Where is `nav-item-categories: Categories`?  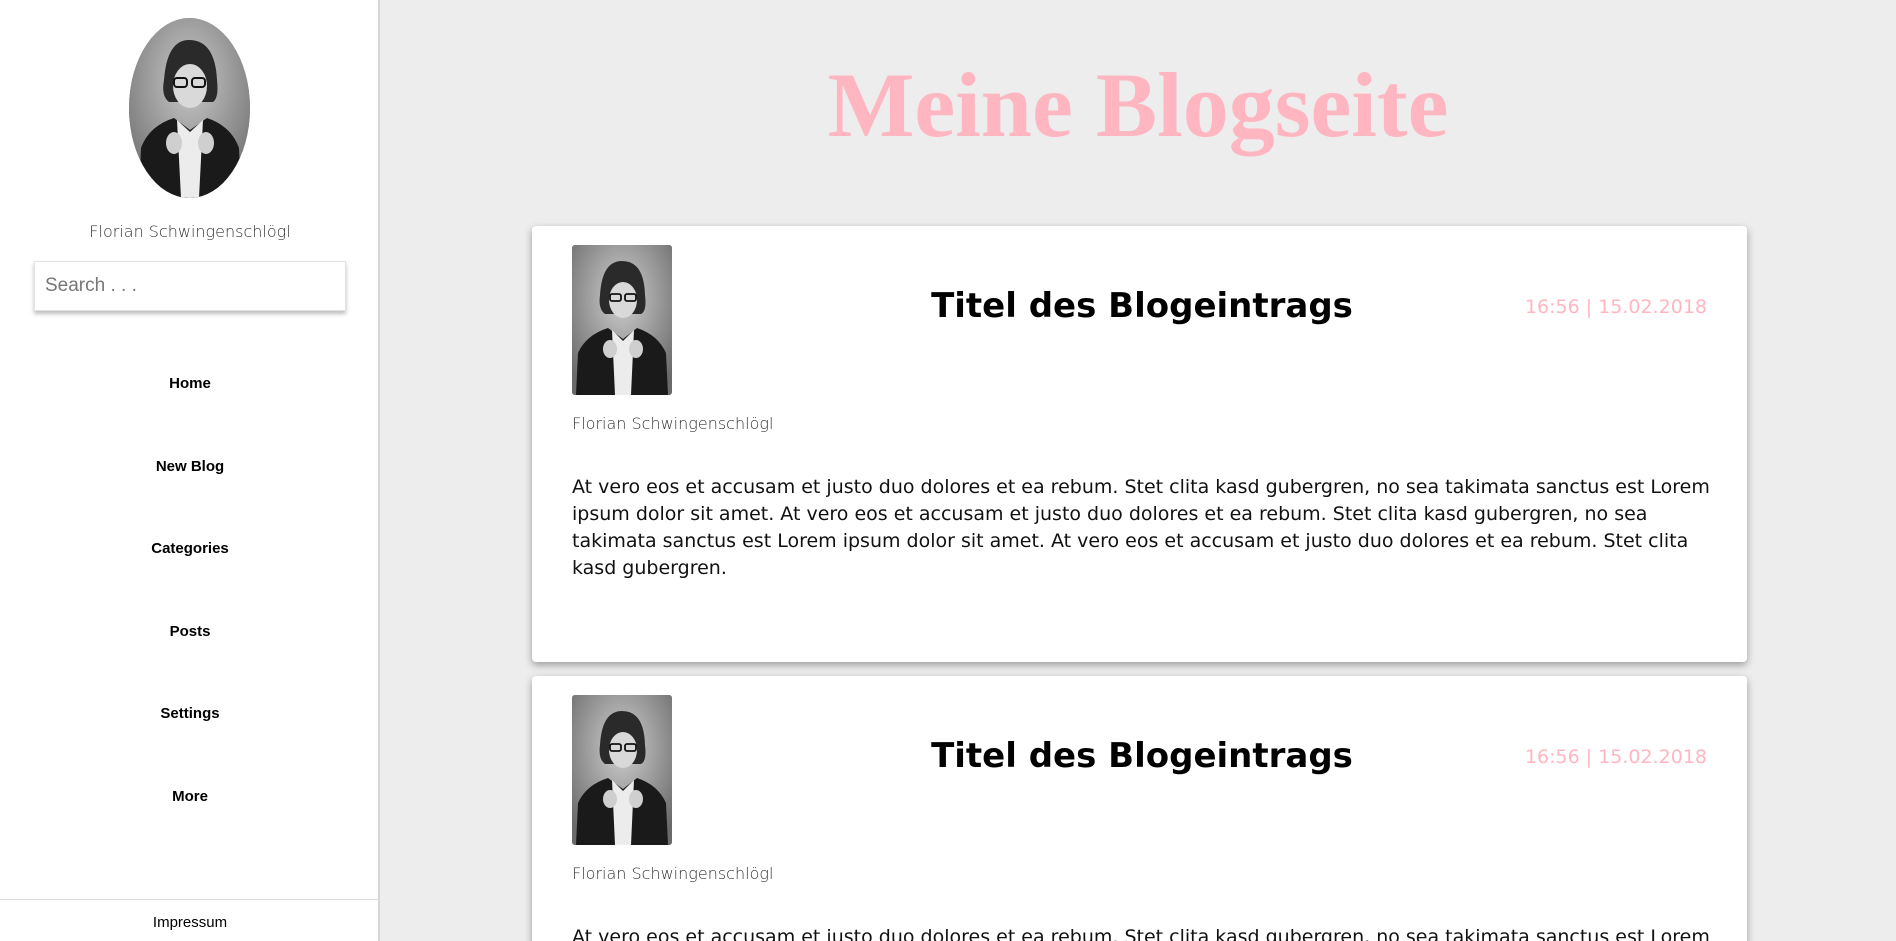
nav-item-categories: Categories is located at coordinates (190, 566).